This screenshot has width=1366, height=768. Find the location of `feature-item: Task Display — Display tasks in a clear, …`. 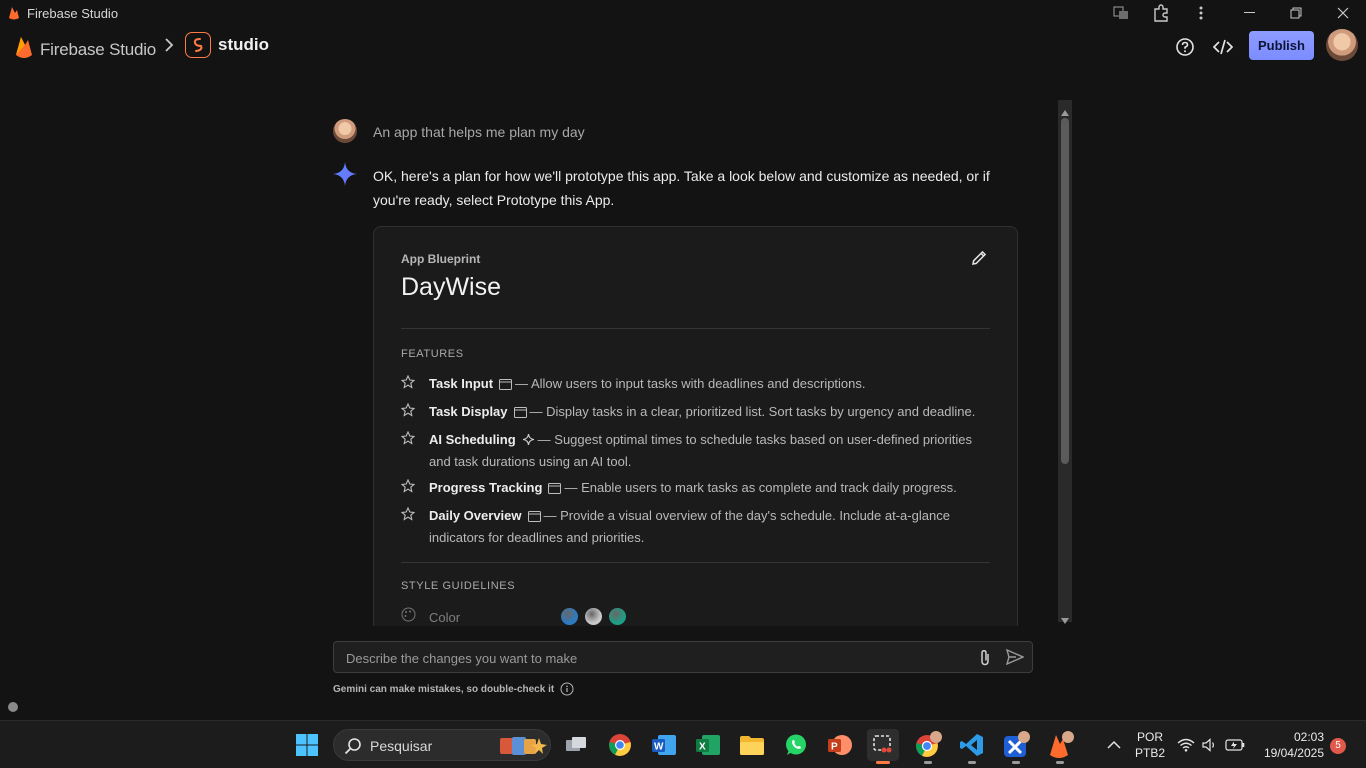

feature-item: Task Display — Display tasks in a clear, … is located at coordinates (690, 413).